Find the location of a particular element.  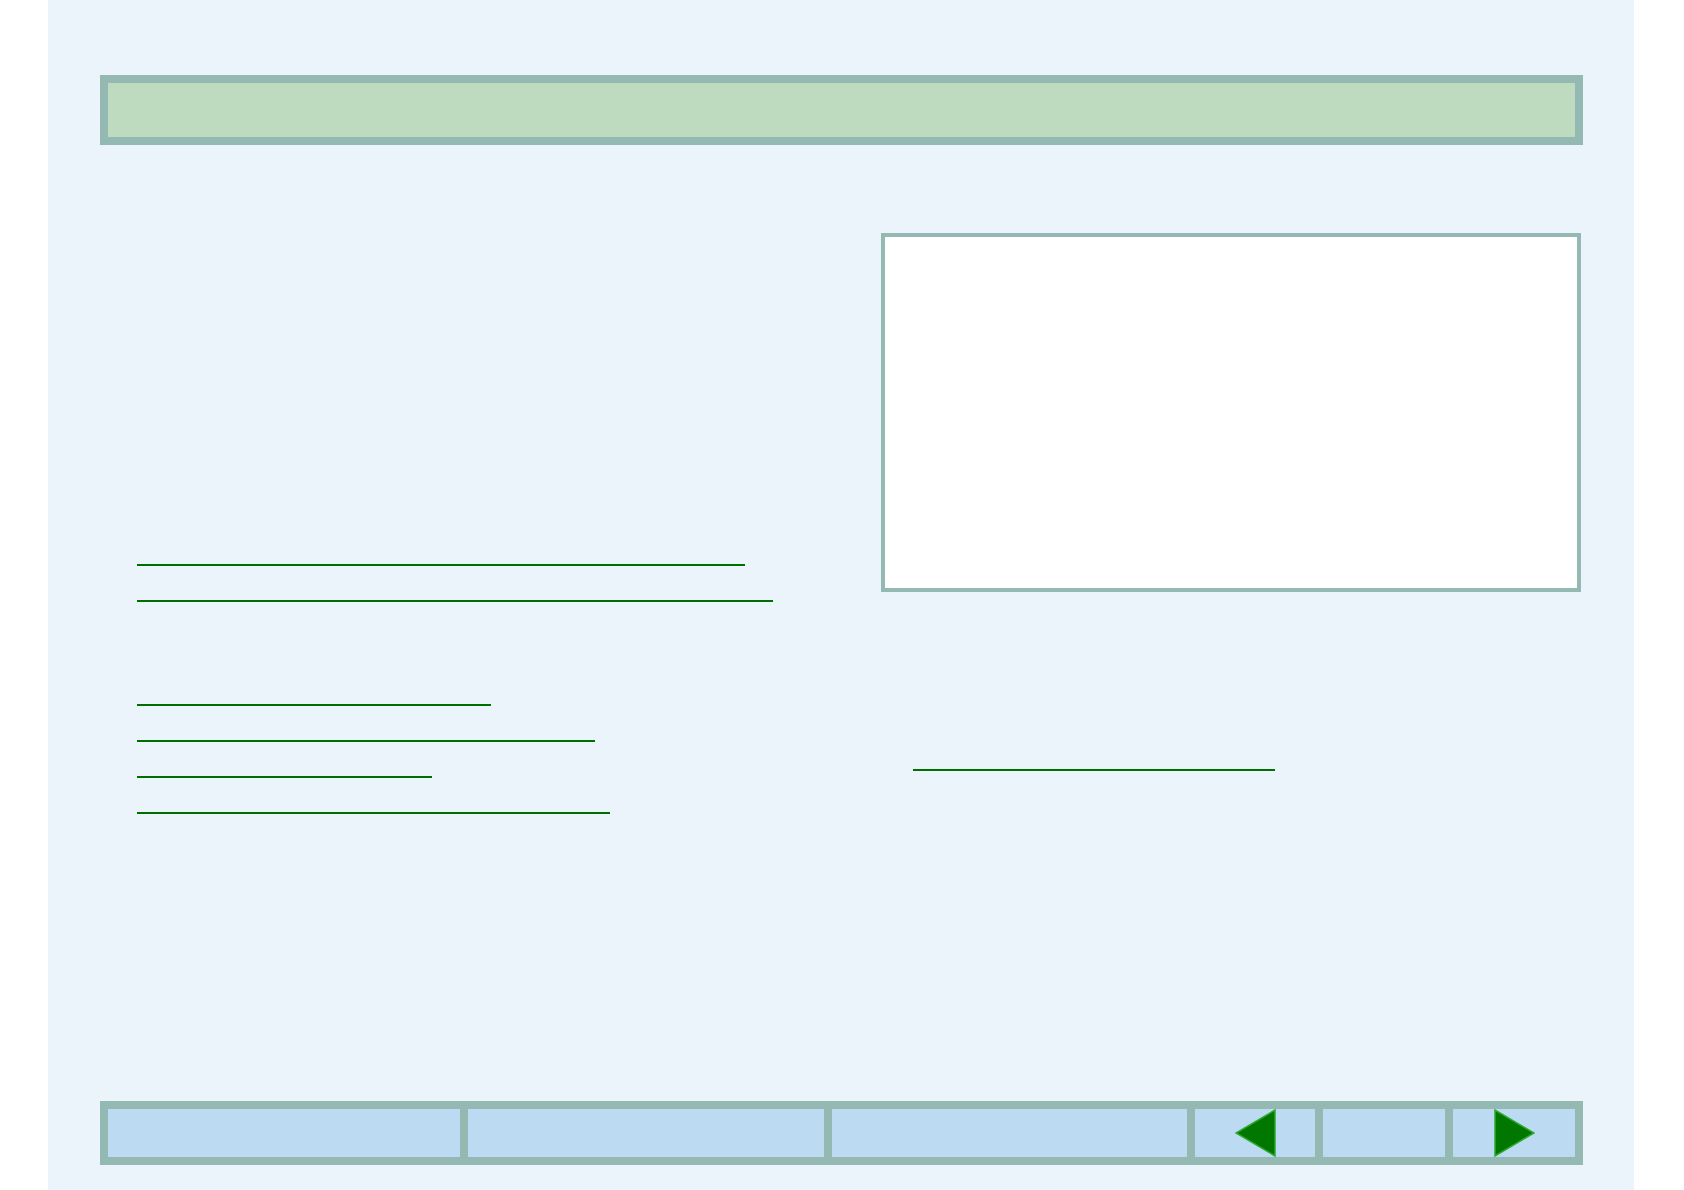

next-button is located at coordinates (1514, 1133).